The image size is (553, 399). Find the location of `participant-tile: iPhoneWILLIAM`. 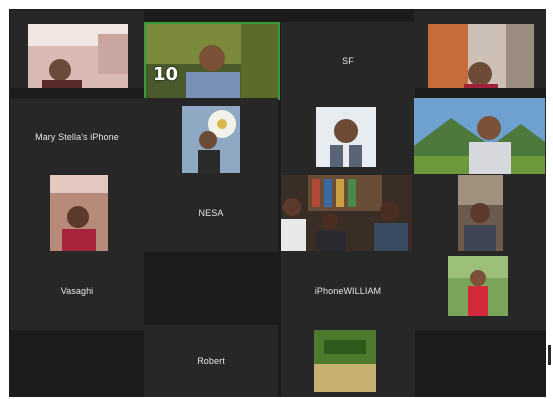

participant-tile: iPhoneWILLIAM is located at coordinates (348, 291).